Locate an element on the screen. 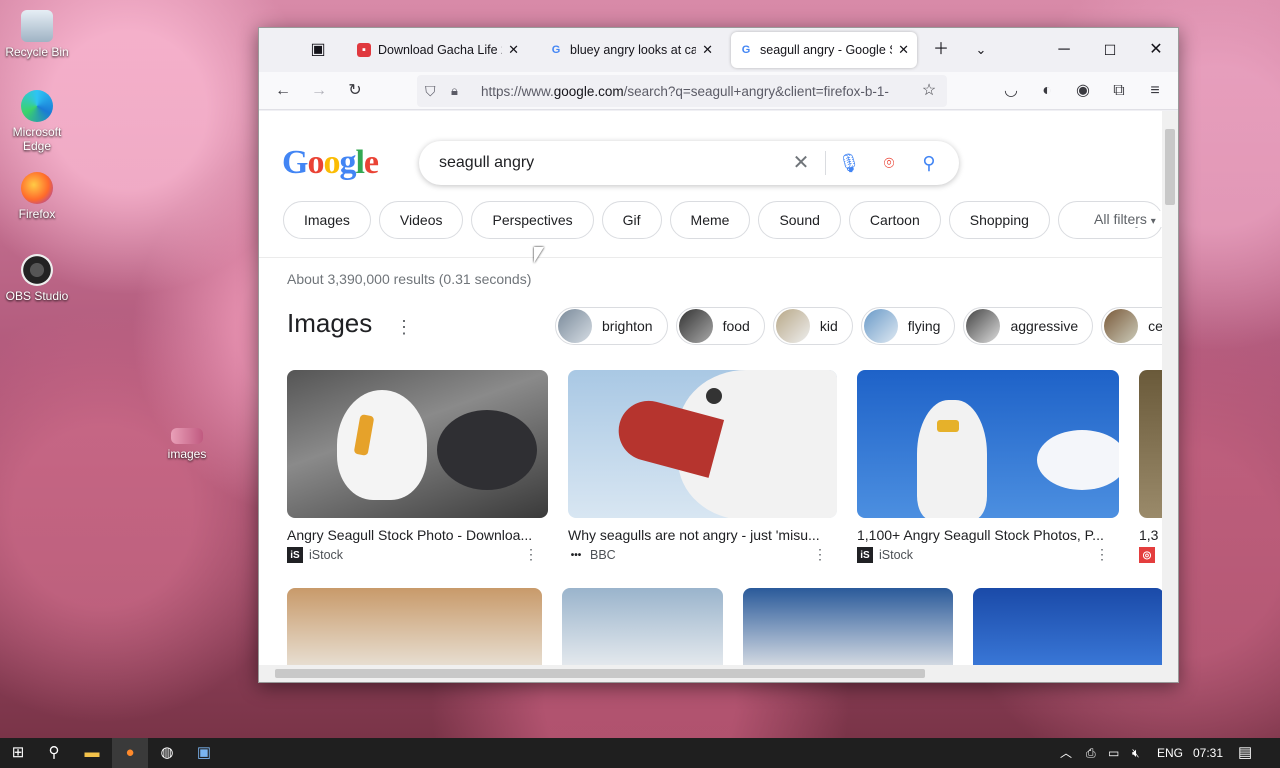 The image size is (1280, 768). new-tab-icon: ＋ is located at coordinates (941, 50).